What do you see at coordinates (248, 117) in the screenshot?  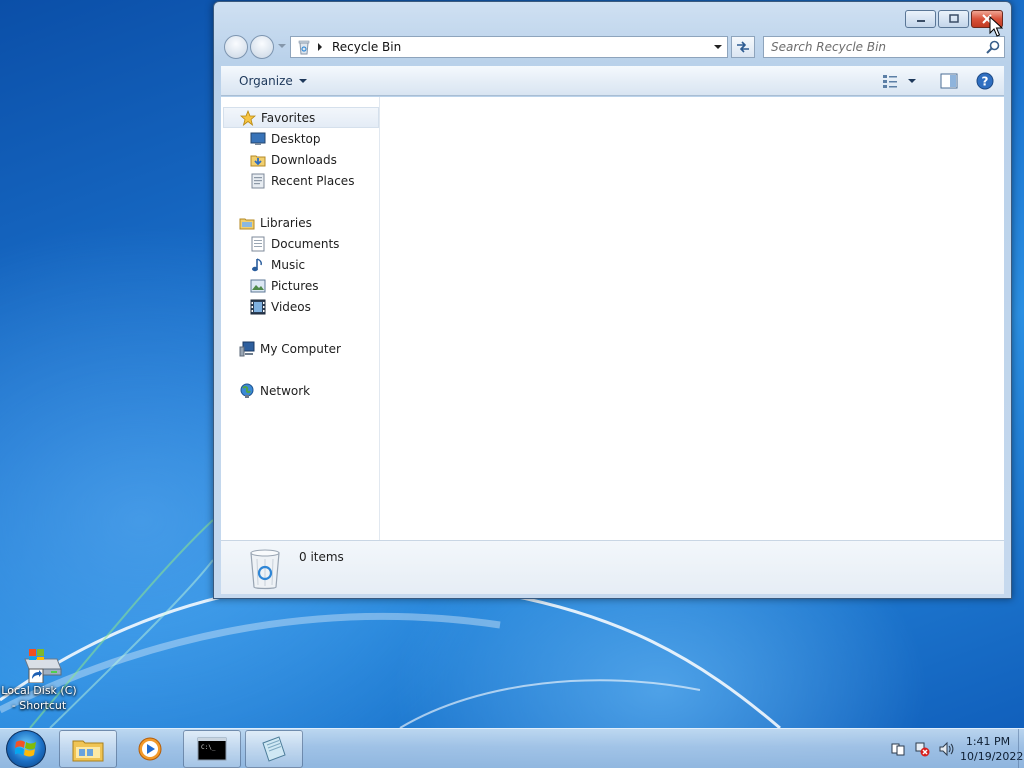 I see `star-icon` at bounding box center [248, 117].